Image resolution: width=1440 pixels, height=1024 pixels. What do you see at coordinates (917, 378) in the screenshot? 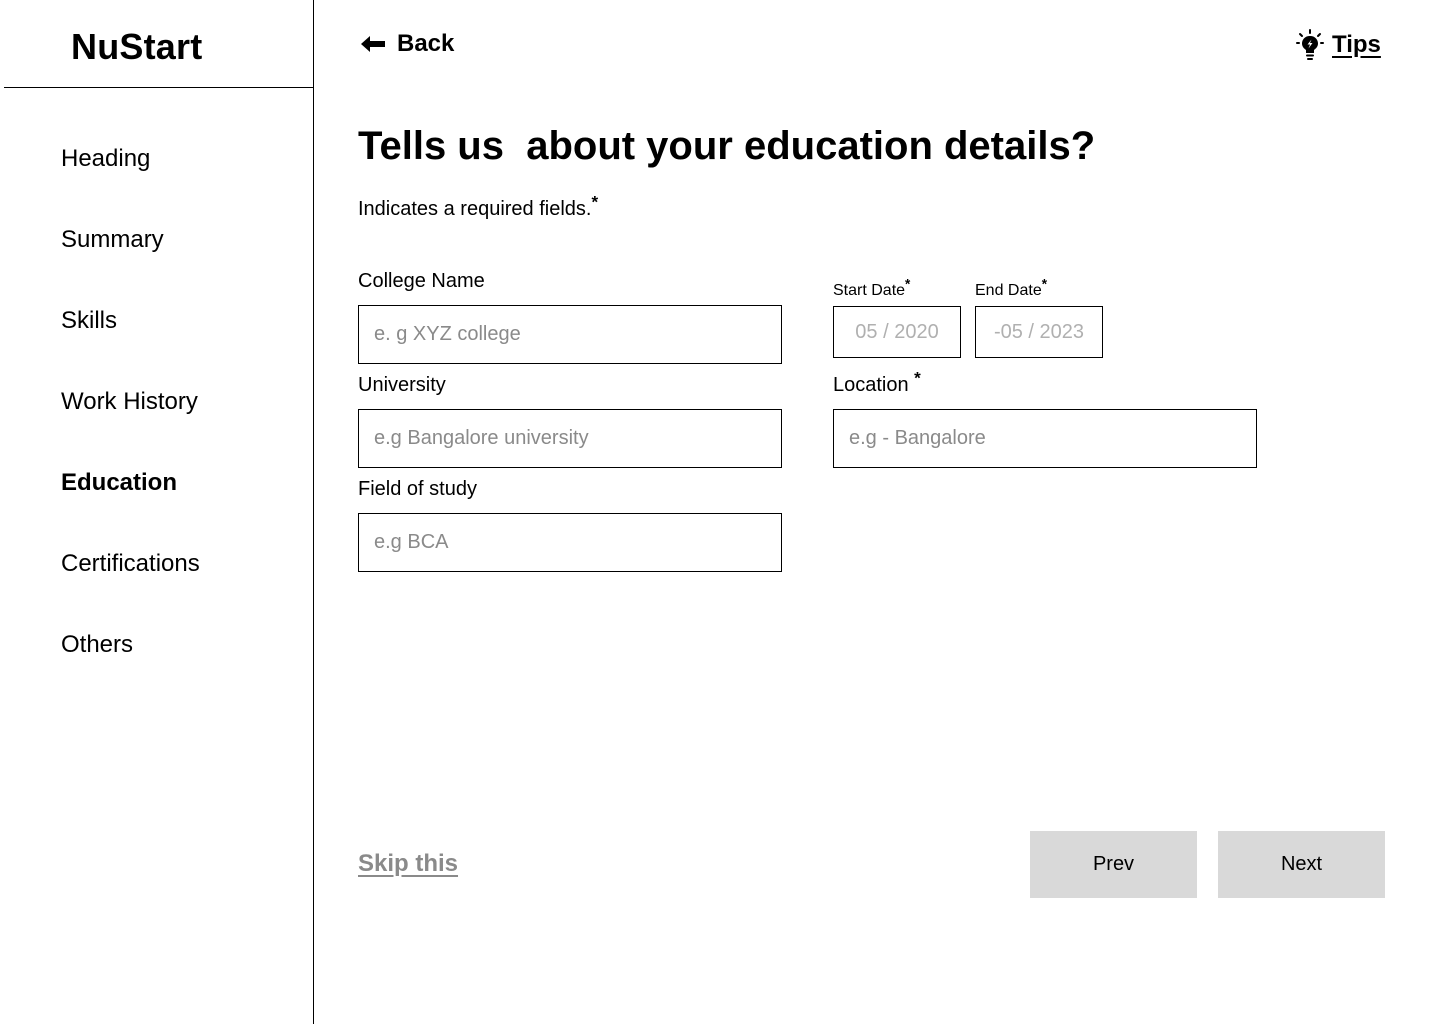
I see `location-required-marker: *` at bounding box center [917, 378].